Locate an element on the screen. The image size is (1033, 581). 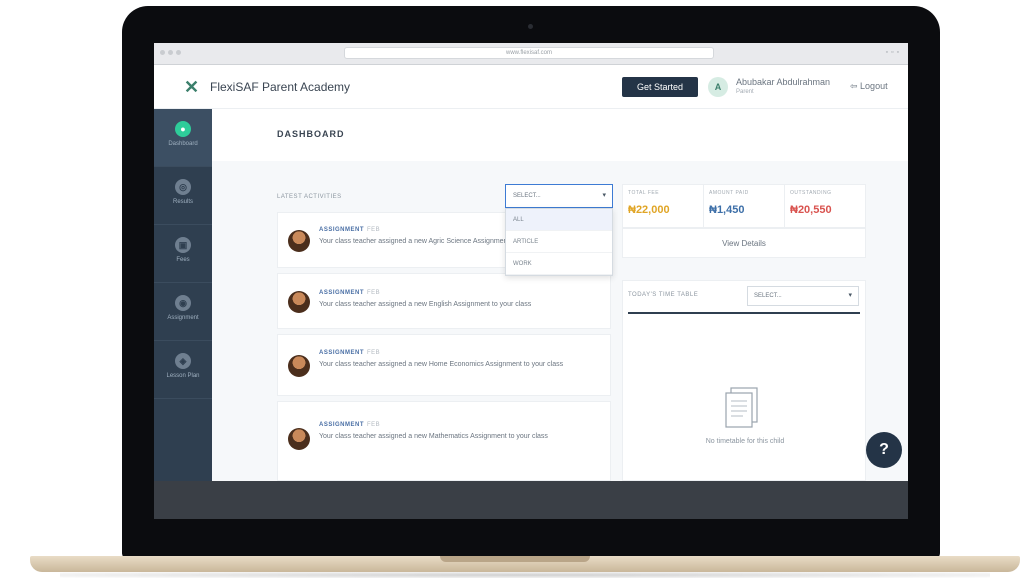
window-controls is located at coordinates (170, 52).